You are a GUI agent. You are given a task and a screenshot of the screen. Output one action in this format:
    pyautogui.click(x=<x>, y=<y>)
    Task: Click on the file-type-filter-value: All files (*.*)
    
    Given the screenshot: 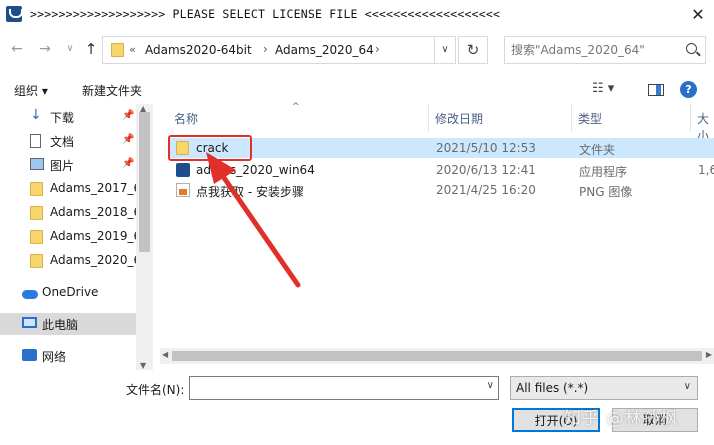 What is the action you would take?
    pyautogui.click(x=552, y=388)
    